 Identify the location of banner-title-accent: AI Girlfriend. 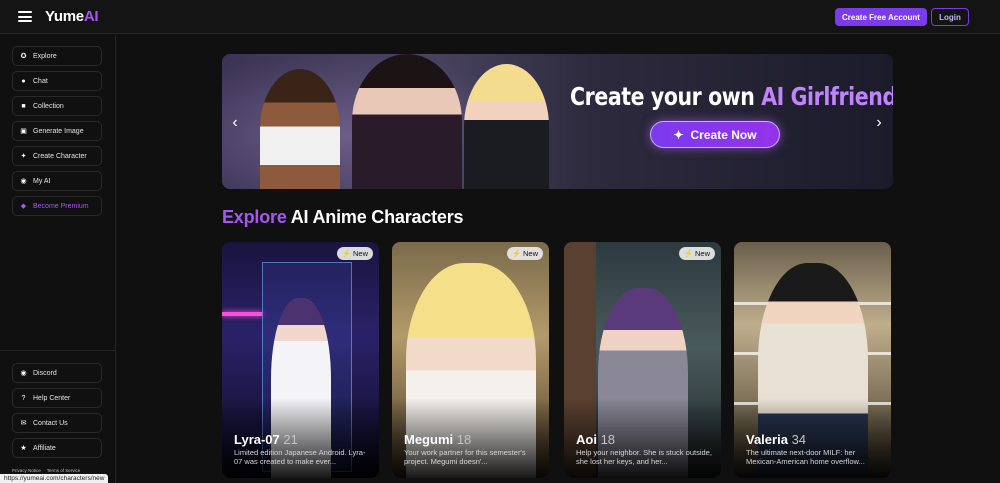
(827, 96).